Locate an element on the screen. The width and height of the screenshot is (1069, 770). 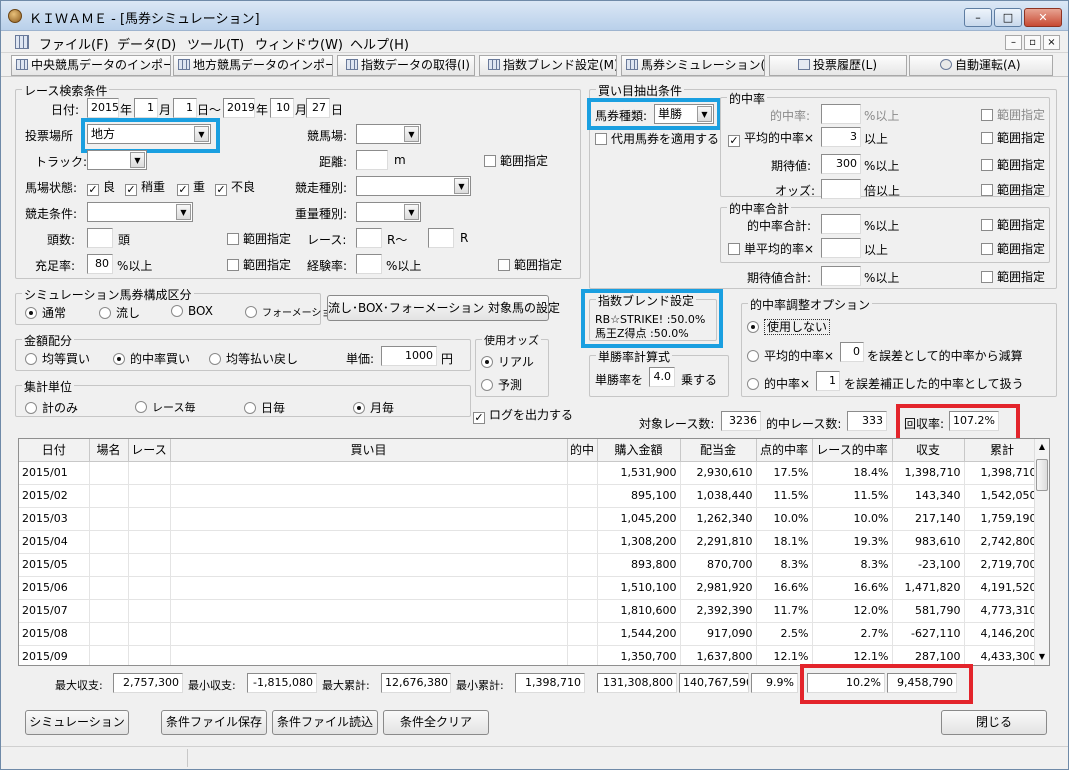
sim-normal-radio: 通常 is located at coordinates (45, 312).